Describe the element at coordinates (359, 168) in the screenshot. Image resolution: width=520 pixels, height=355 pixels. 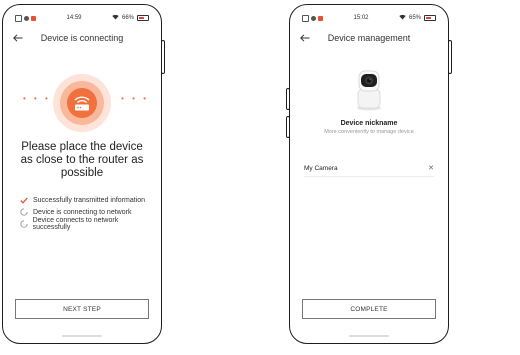
I see `nickname-input` at that location.